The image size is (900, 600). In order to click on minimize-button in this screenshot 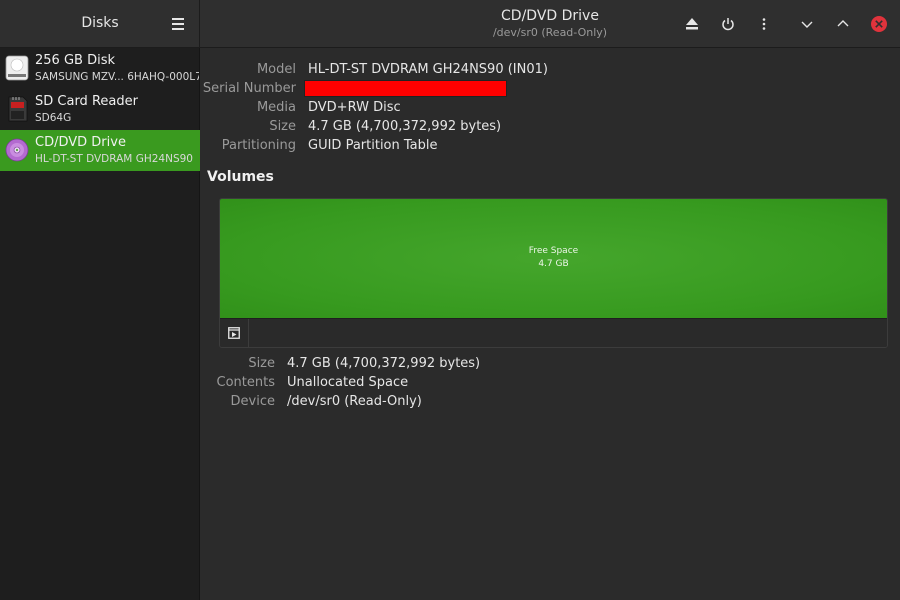, I will do `click(807, 24)`.